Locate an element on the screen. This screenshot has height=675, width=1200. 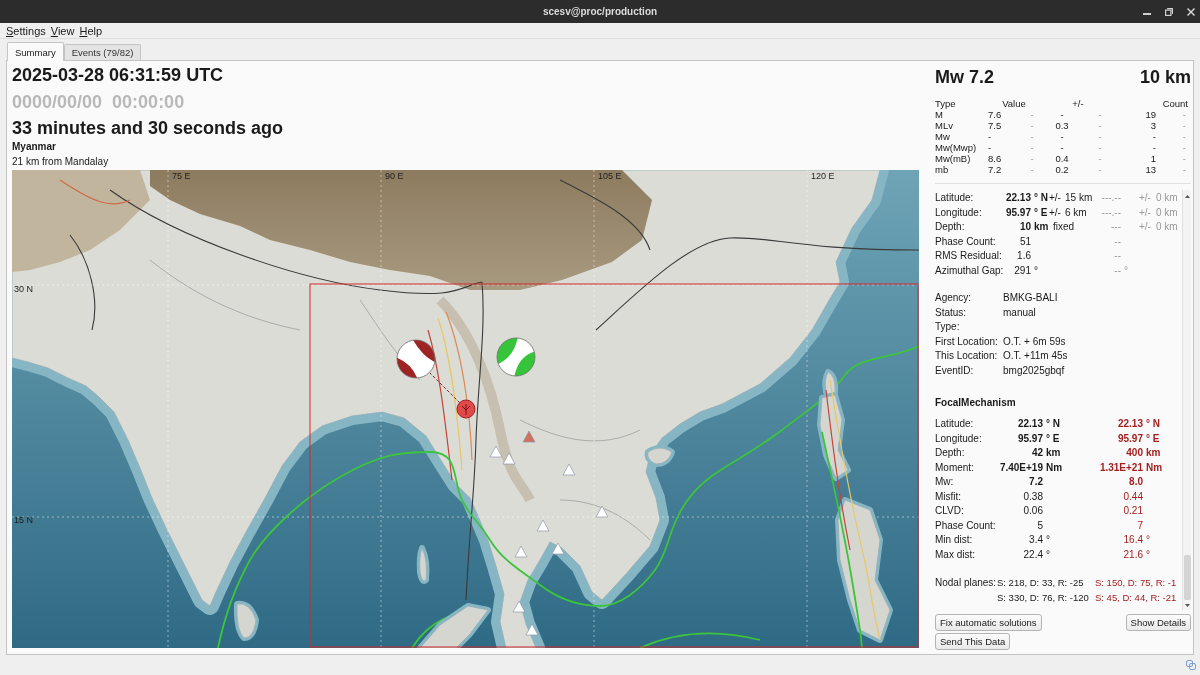
field-value: 0.44 is located at coordinates (1133, 496).